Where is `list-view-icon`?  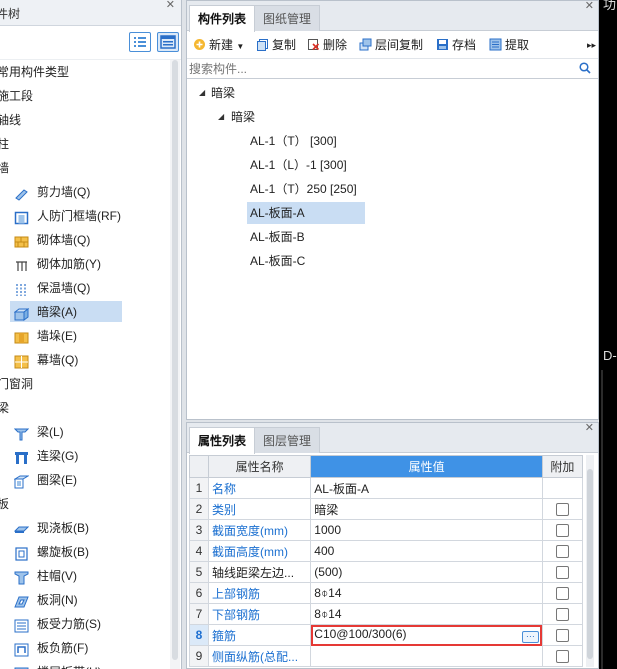 list-view-icon is located at coordinates (140, 42).